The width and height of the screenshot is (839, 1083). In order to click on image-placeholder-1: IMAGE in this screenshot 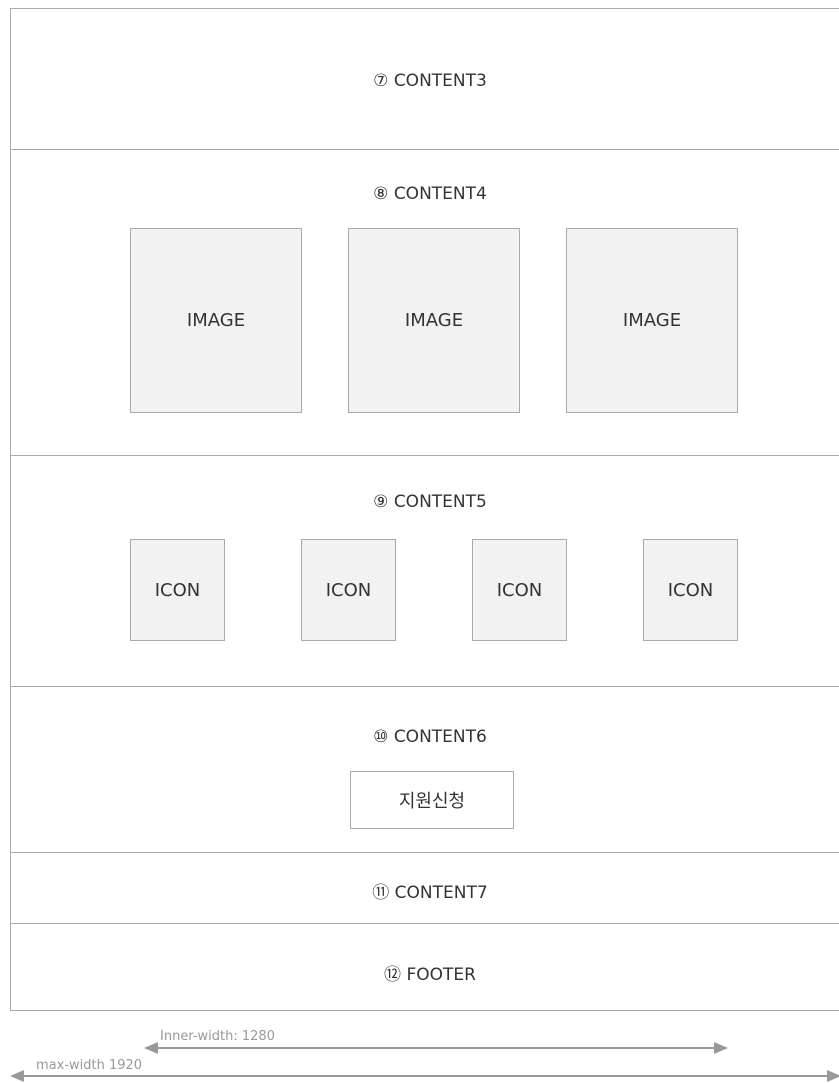, I will do `click(216, 320)`.